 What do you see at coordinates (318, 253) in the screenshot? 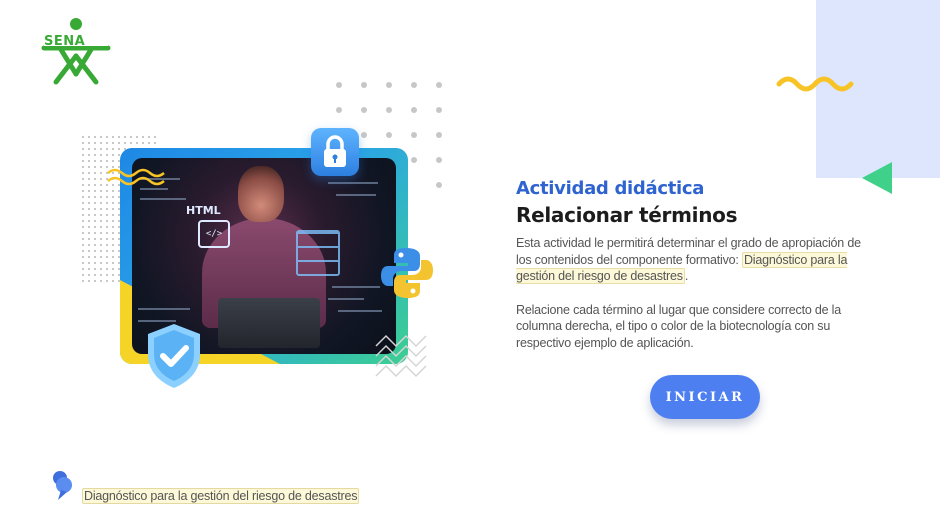
I see `data-grid-icon` at bounding box center [318, 253].